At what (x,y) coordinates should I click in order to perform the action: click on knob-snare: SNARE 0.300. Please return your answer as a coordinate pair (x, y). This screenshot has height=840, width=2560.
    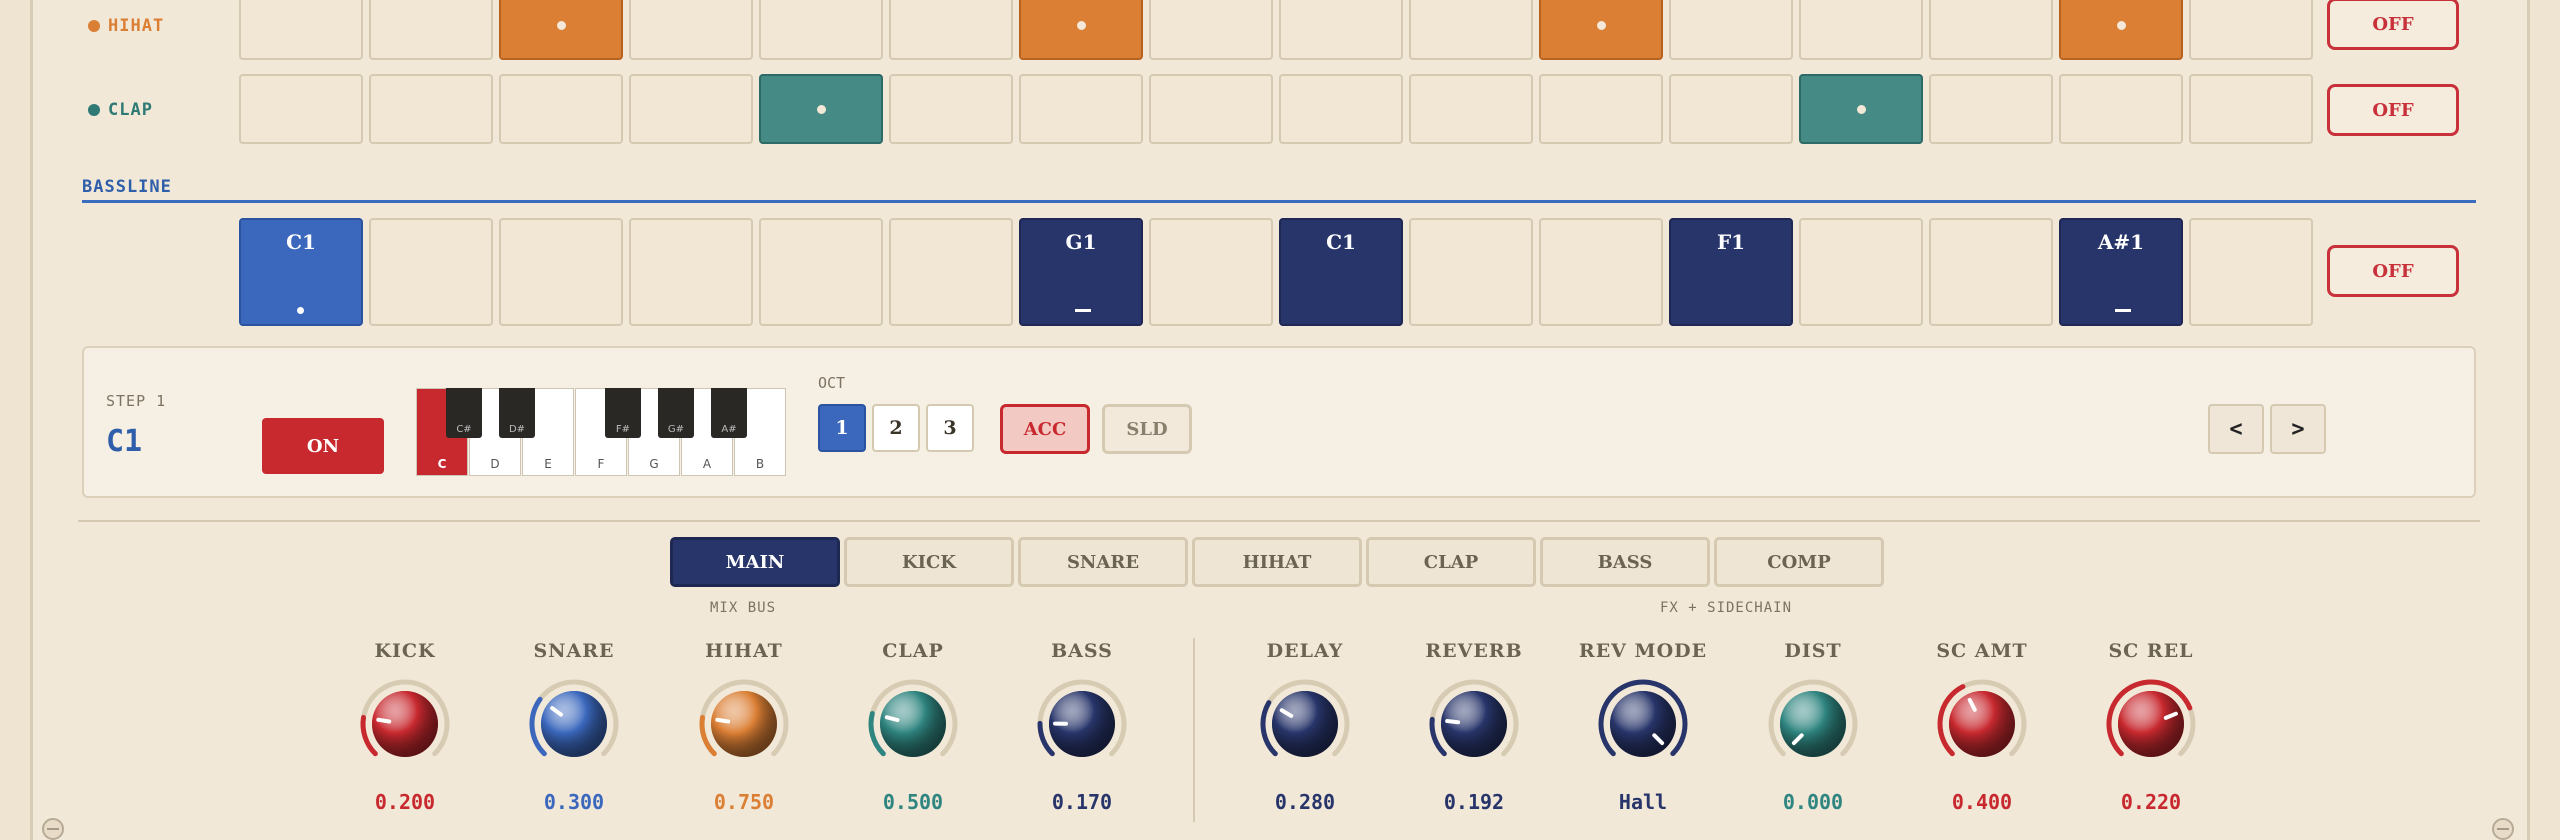
    Looking at the image, I should click on (574, 727).